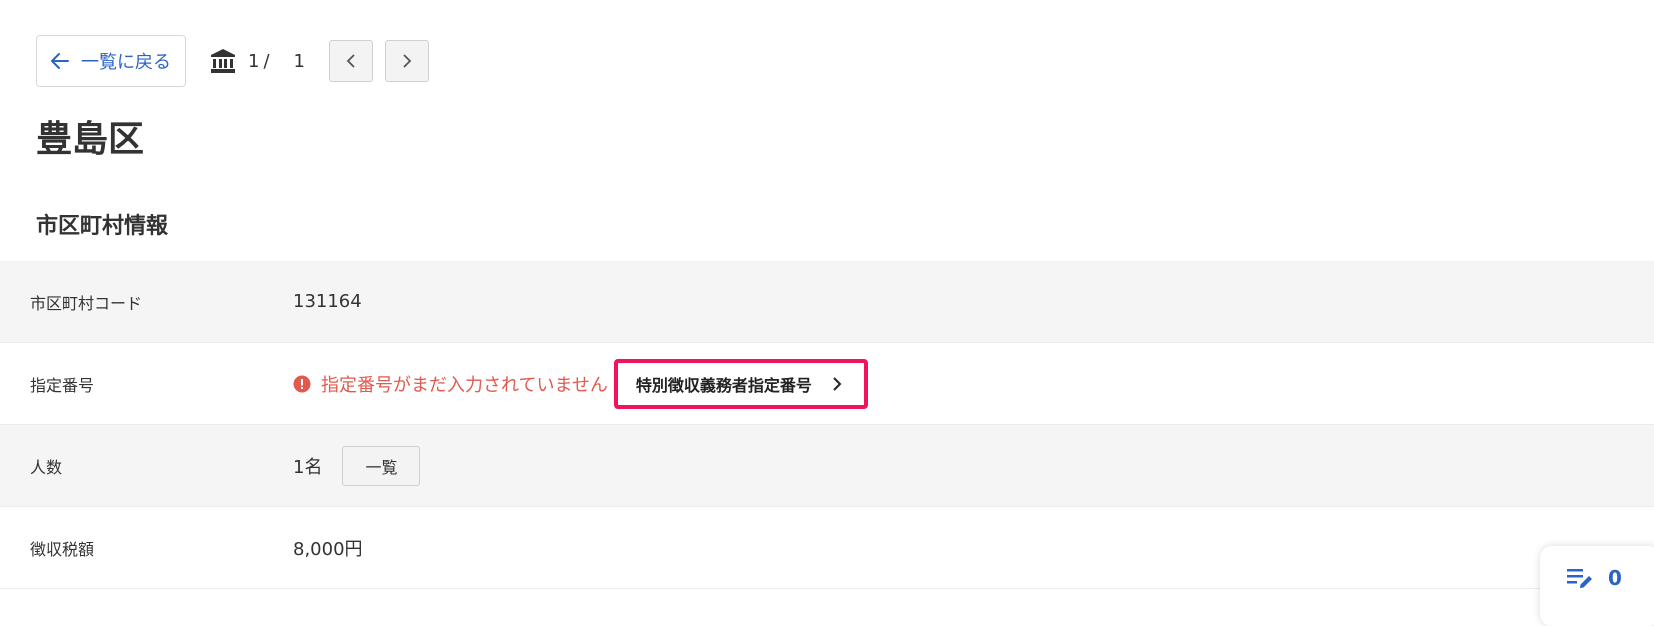 The image size is (1654, 626). Describe the element at coordinates (60, 61) in the screenshot. I see `arrow-left-icon` at that location.